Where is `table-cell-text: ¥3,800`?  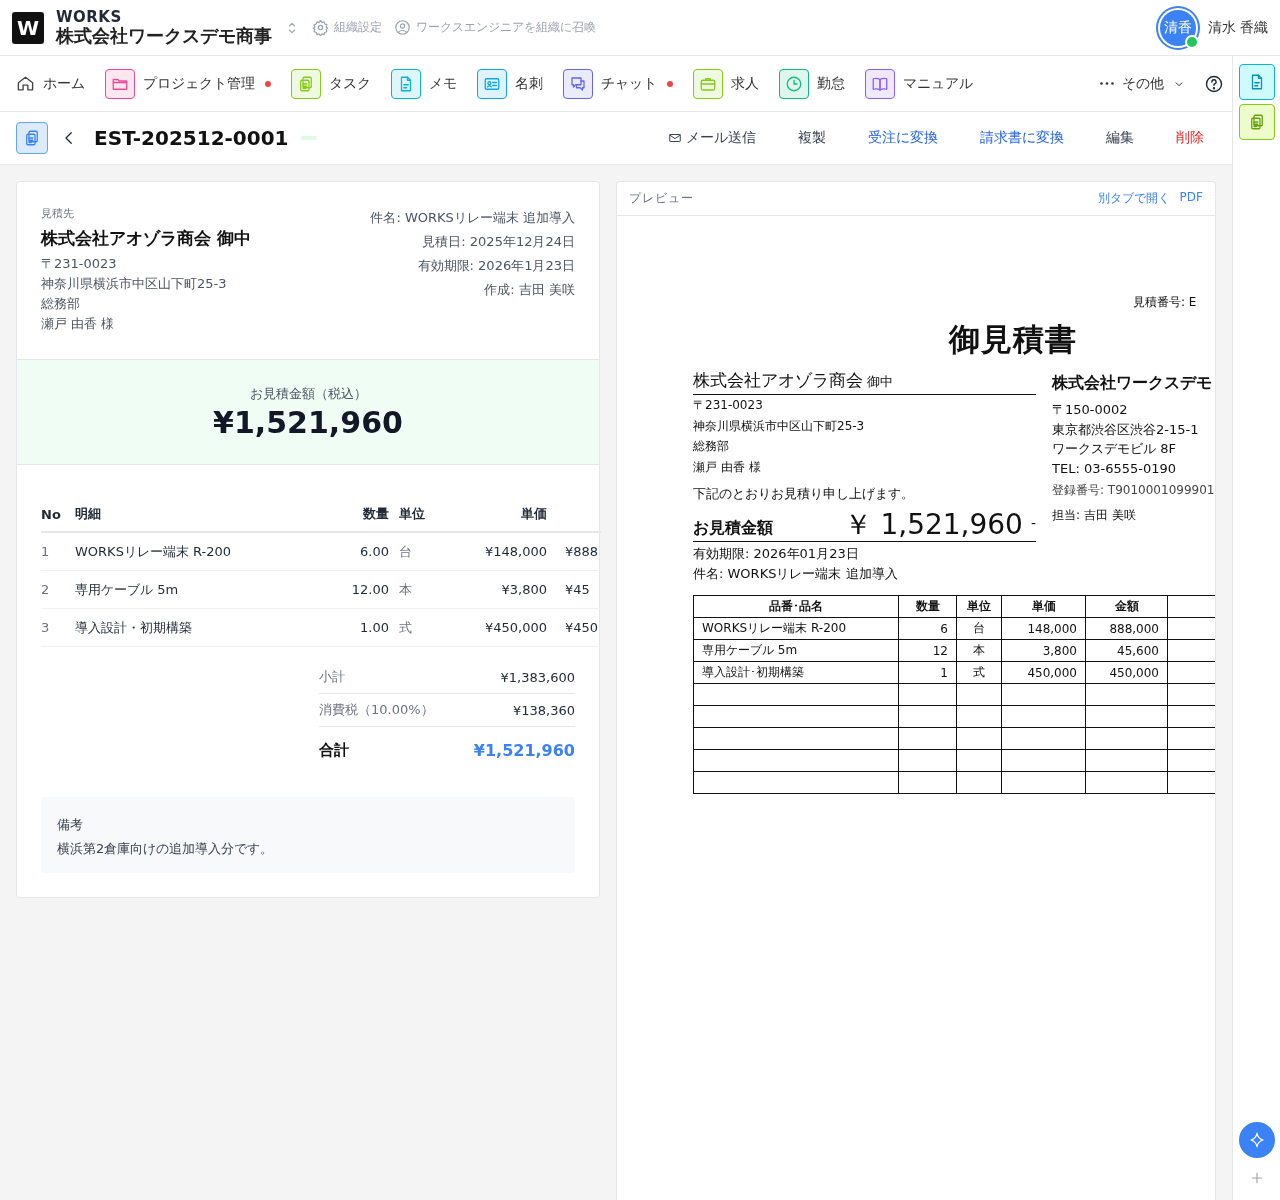 table-cell-text: ¥3,800 is located at coordinates (523, 589).